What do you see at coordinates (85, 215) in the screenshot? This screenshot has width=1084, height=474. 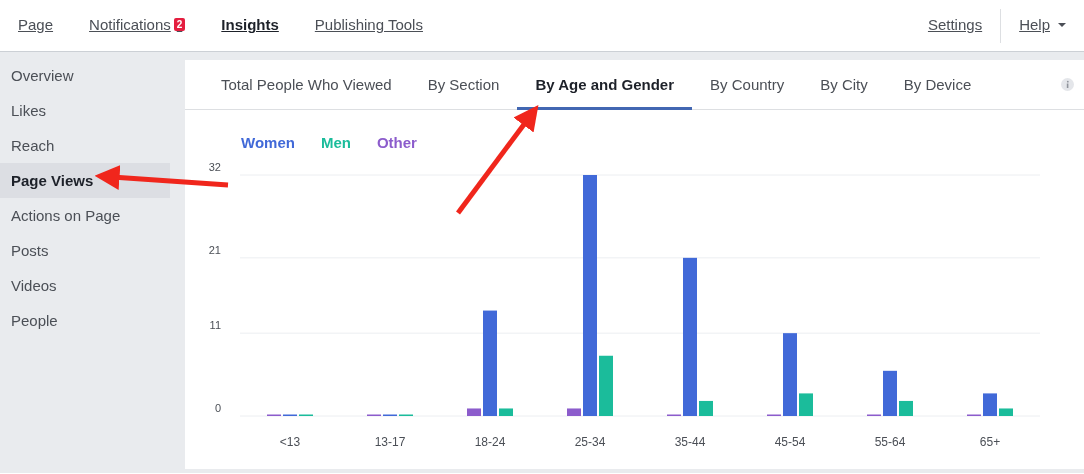 I see `sidebar-item: Actions on Page` at bounding box center [85, 215].